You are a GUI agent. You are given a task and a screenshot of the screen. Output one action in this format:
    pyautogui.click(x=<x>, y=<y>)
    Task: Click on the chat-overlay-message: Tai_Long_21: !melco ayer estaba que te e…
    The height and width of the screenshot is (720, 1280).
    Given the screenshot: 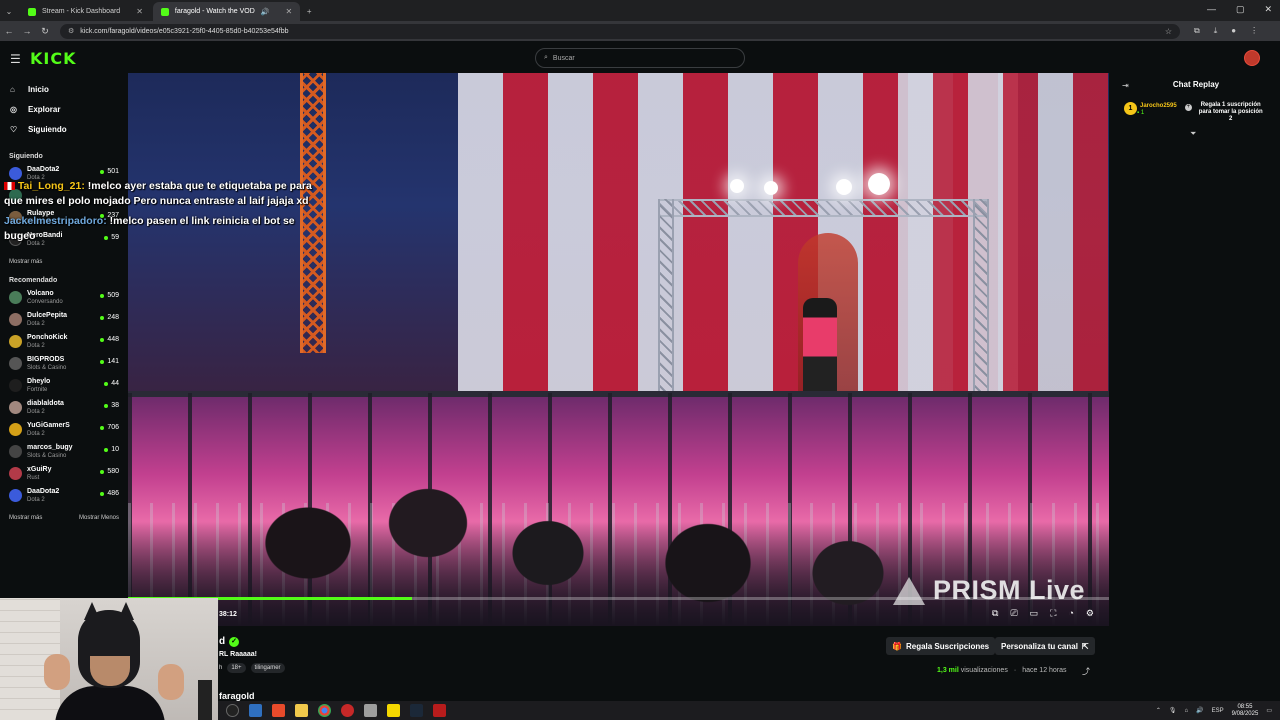 What is the action you would take?
    pyautogui.click(x=158, y=194)
    